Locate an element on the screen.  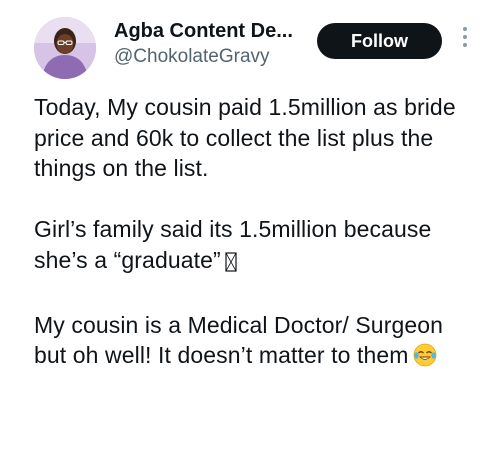
missing-glyph-box-icon is located at coordinates (231, 264).